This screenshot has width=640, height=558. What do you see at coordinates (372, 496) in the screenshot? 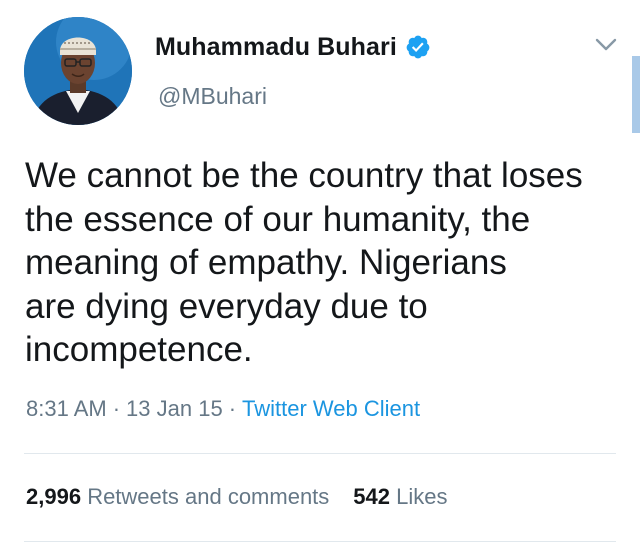
I see `likes-count: 542` at bounding box center [372, 496].